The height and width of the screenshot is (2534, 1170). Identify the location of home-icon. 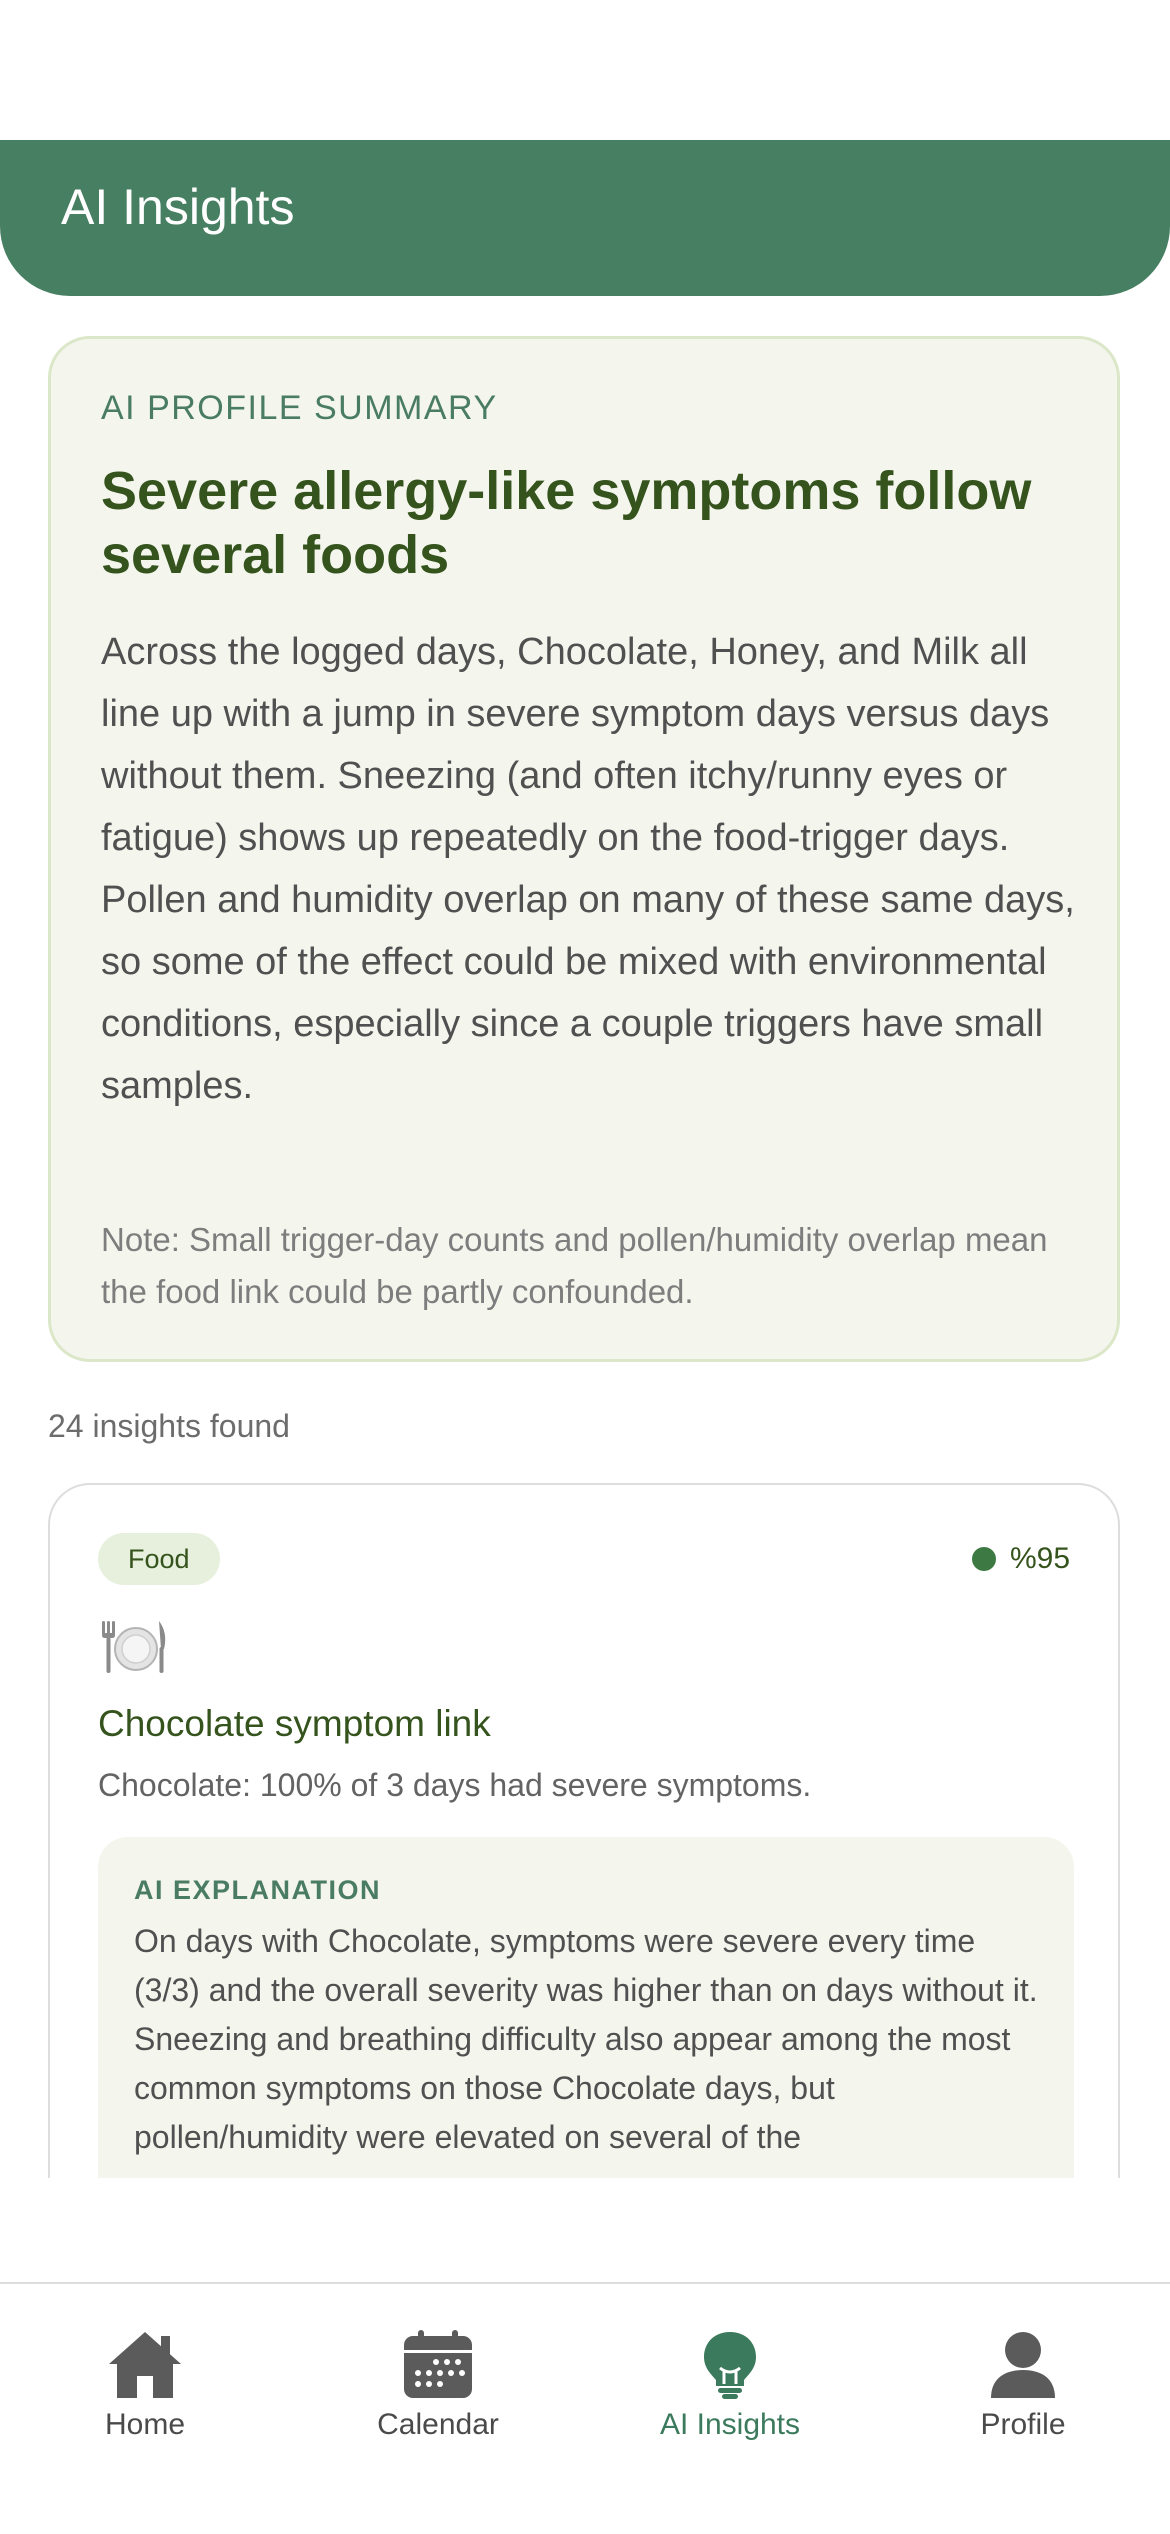
(145, 2365).